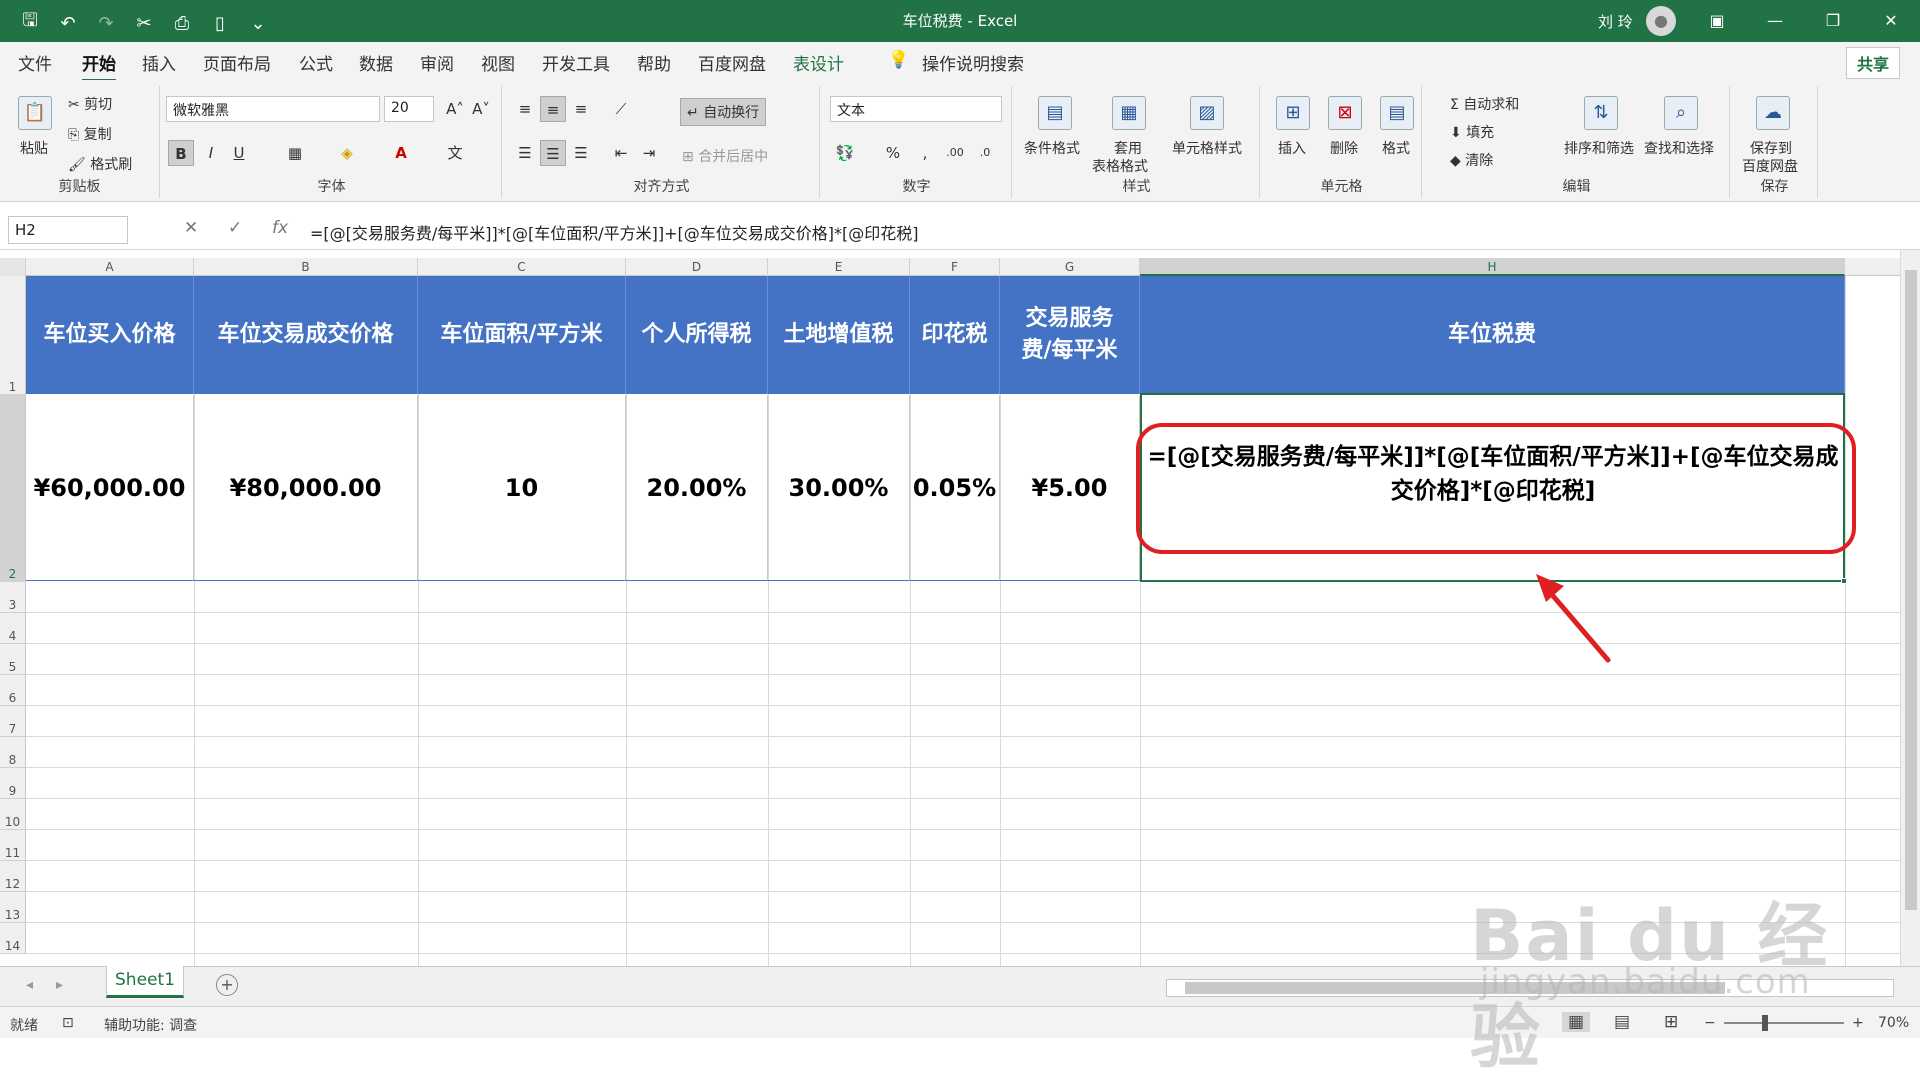 The width and height of the screenshot is (1920, 1082). Describe the element at coordinates (1484, 104) in the screenshot. I see `autosum-button: Σ 自动求和` at that location.